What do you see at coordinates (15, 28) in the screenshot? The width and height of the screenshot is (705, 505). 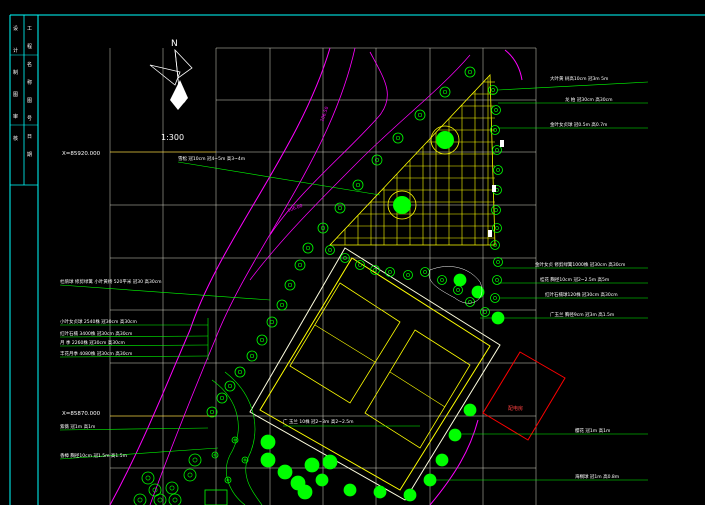 I see `title-block-text: 设` at bounding box center [15, 28].